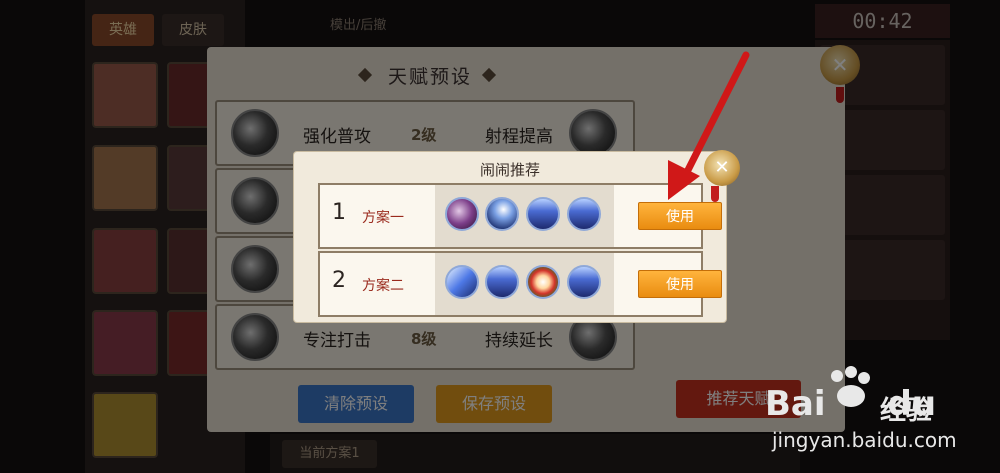  What do you see at coordinates (462, 282) in the screenshot?
I see `pulse-streak-icon` at bounding box center [462, 282].